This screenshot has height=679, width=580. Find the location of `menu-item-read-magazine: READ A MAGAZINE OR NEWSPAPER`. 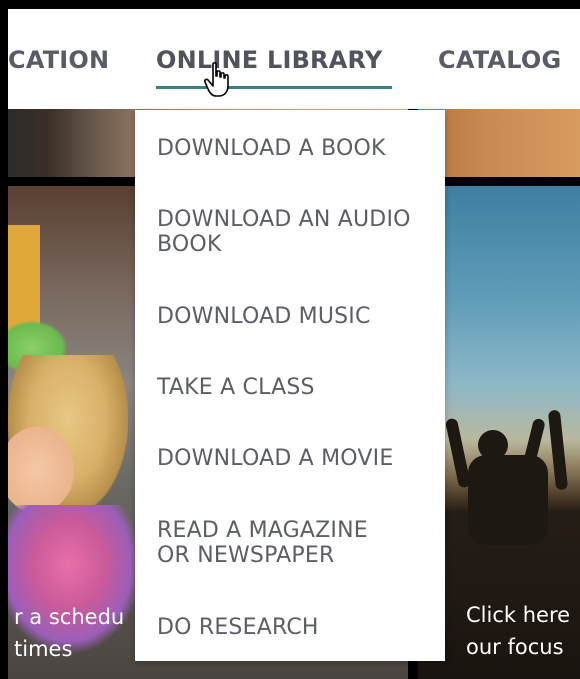

menu-item-read-magazine: READ A MAGAZINE OR NEWSPAPER is located at coordinates (262, 543).